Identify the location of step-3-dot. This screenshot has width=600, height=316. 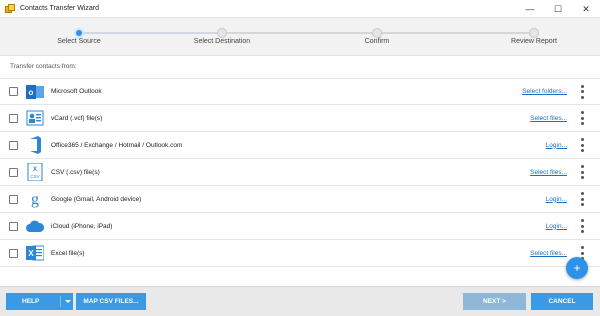
(377, 33).